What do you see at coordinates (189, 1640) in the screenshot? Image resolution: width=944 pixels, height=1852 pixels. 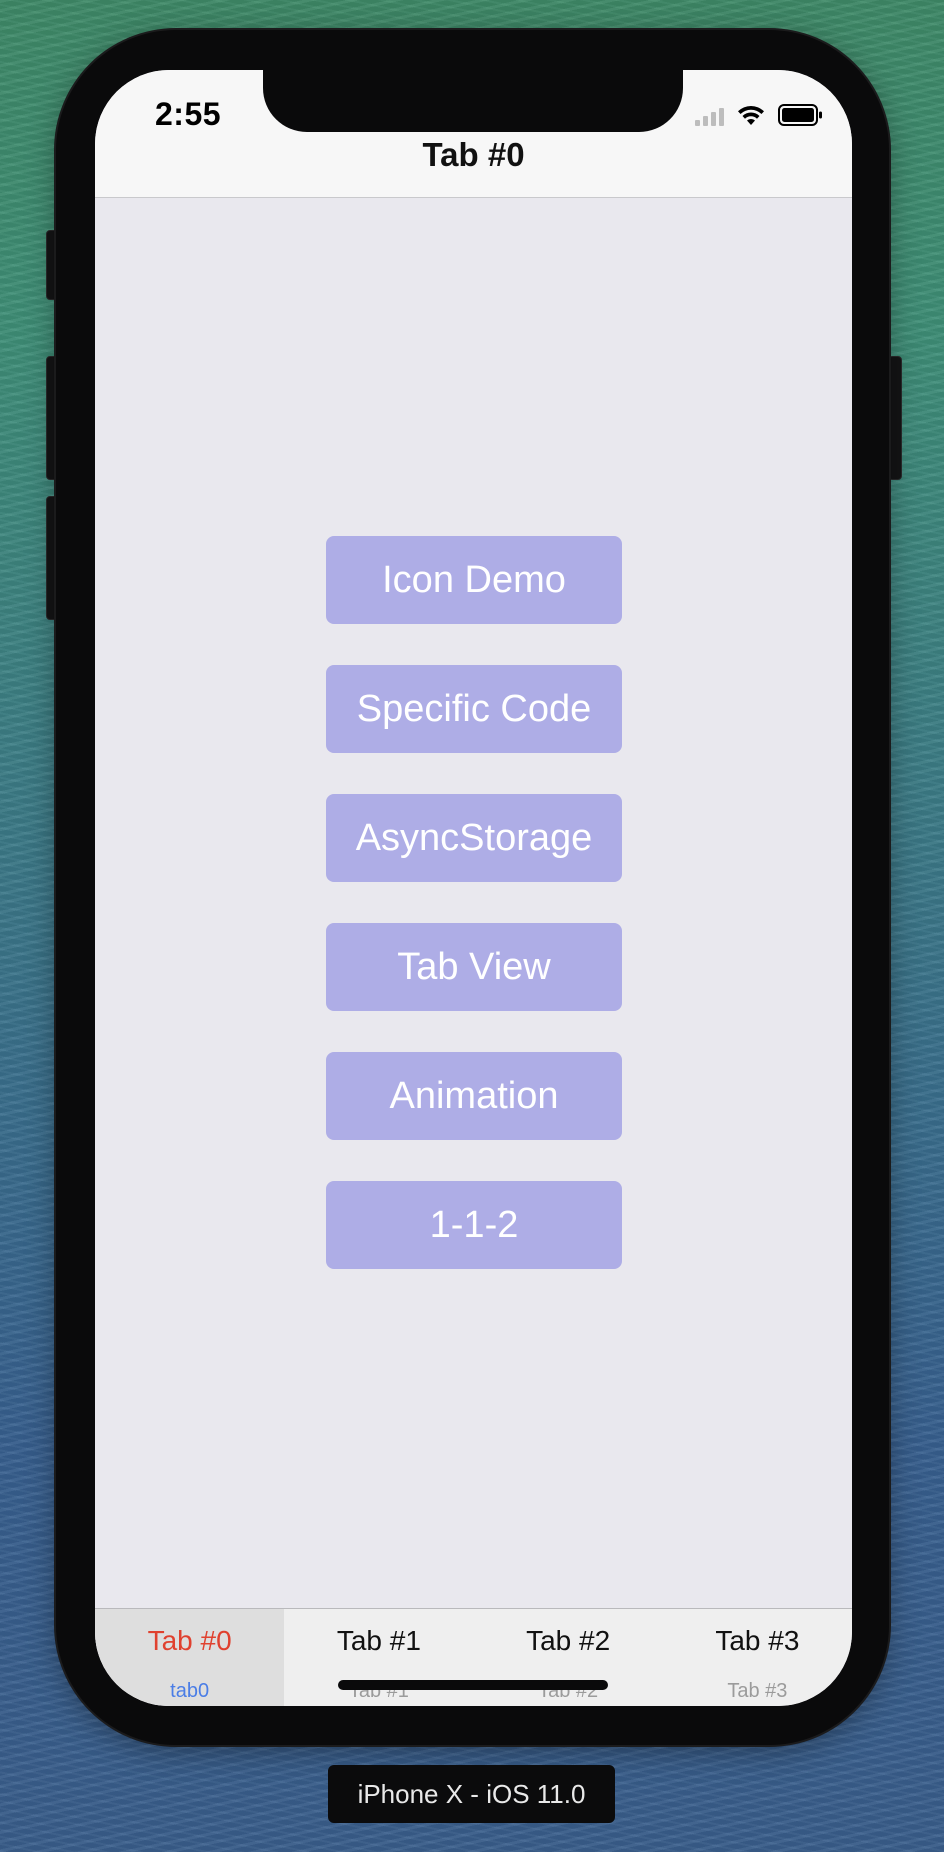 I see `tab-label: Tab #0` at bounding box center [189, 1640].